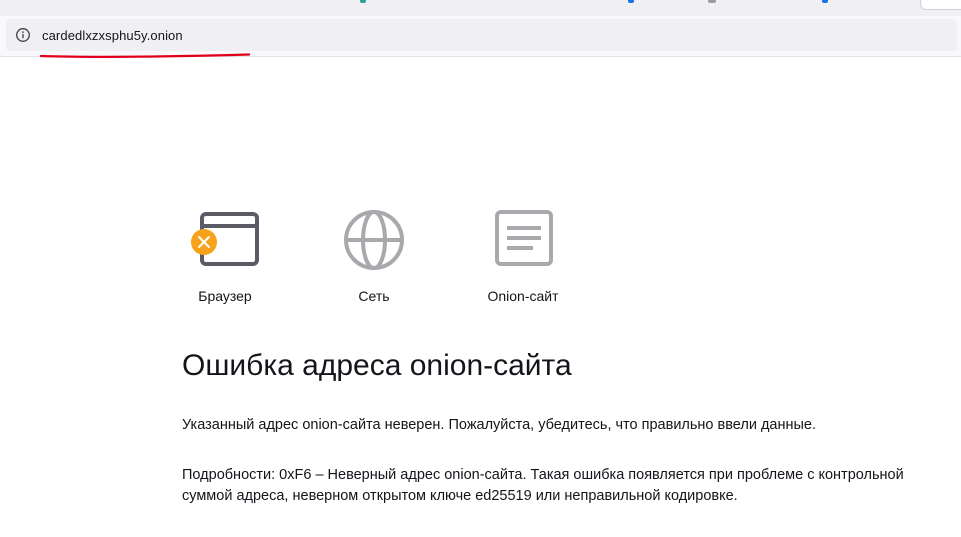 The image size is (961, 537). Describe the element at coordinates (23, 35) in the screenshot. I see `info-icon` at that location.